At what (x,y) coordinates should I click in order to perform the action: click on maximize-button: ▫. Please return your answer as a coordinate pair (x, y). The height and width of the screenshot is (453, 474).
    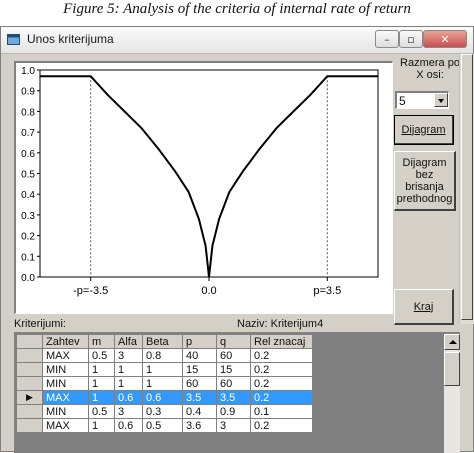
    Looking at the image, I should click on (411, 39).